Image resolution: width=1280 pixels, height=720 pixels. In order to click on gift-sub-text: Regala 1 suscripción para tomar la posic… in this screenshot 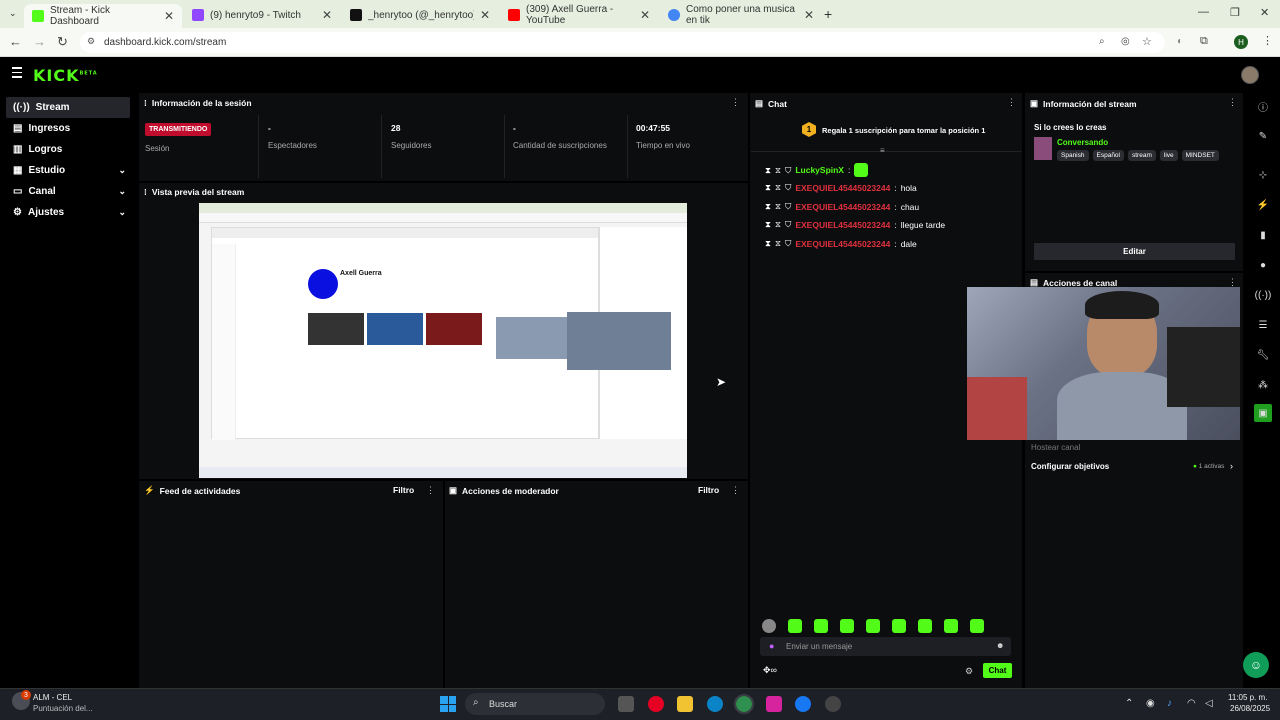, I will do `click(903, 130)`.